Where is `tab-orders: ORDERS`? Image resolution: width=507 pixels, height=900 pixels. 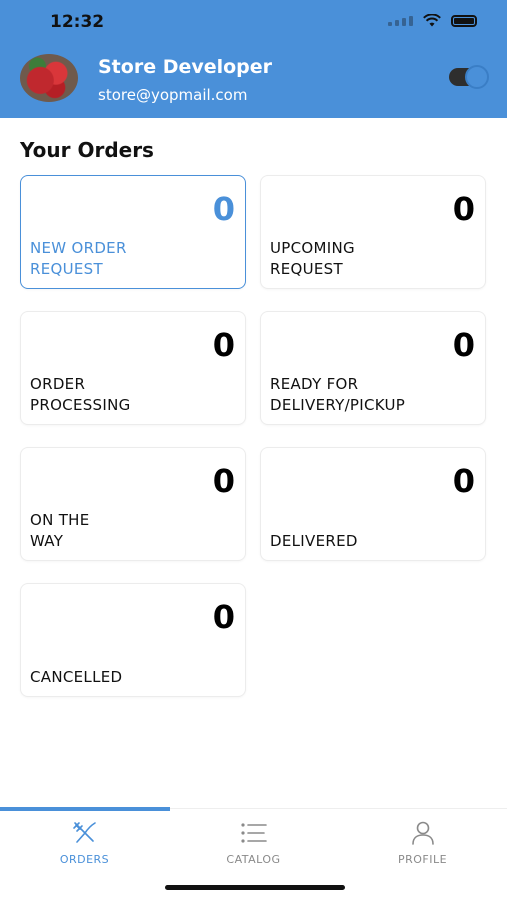
tab-orders: ORDERS is located at coordinates (84, 843).